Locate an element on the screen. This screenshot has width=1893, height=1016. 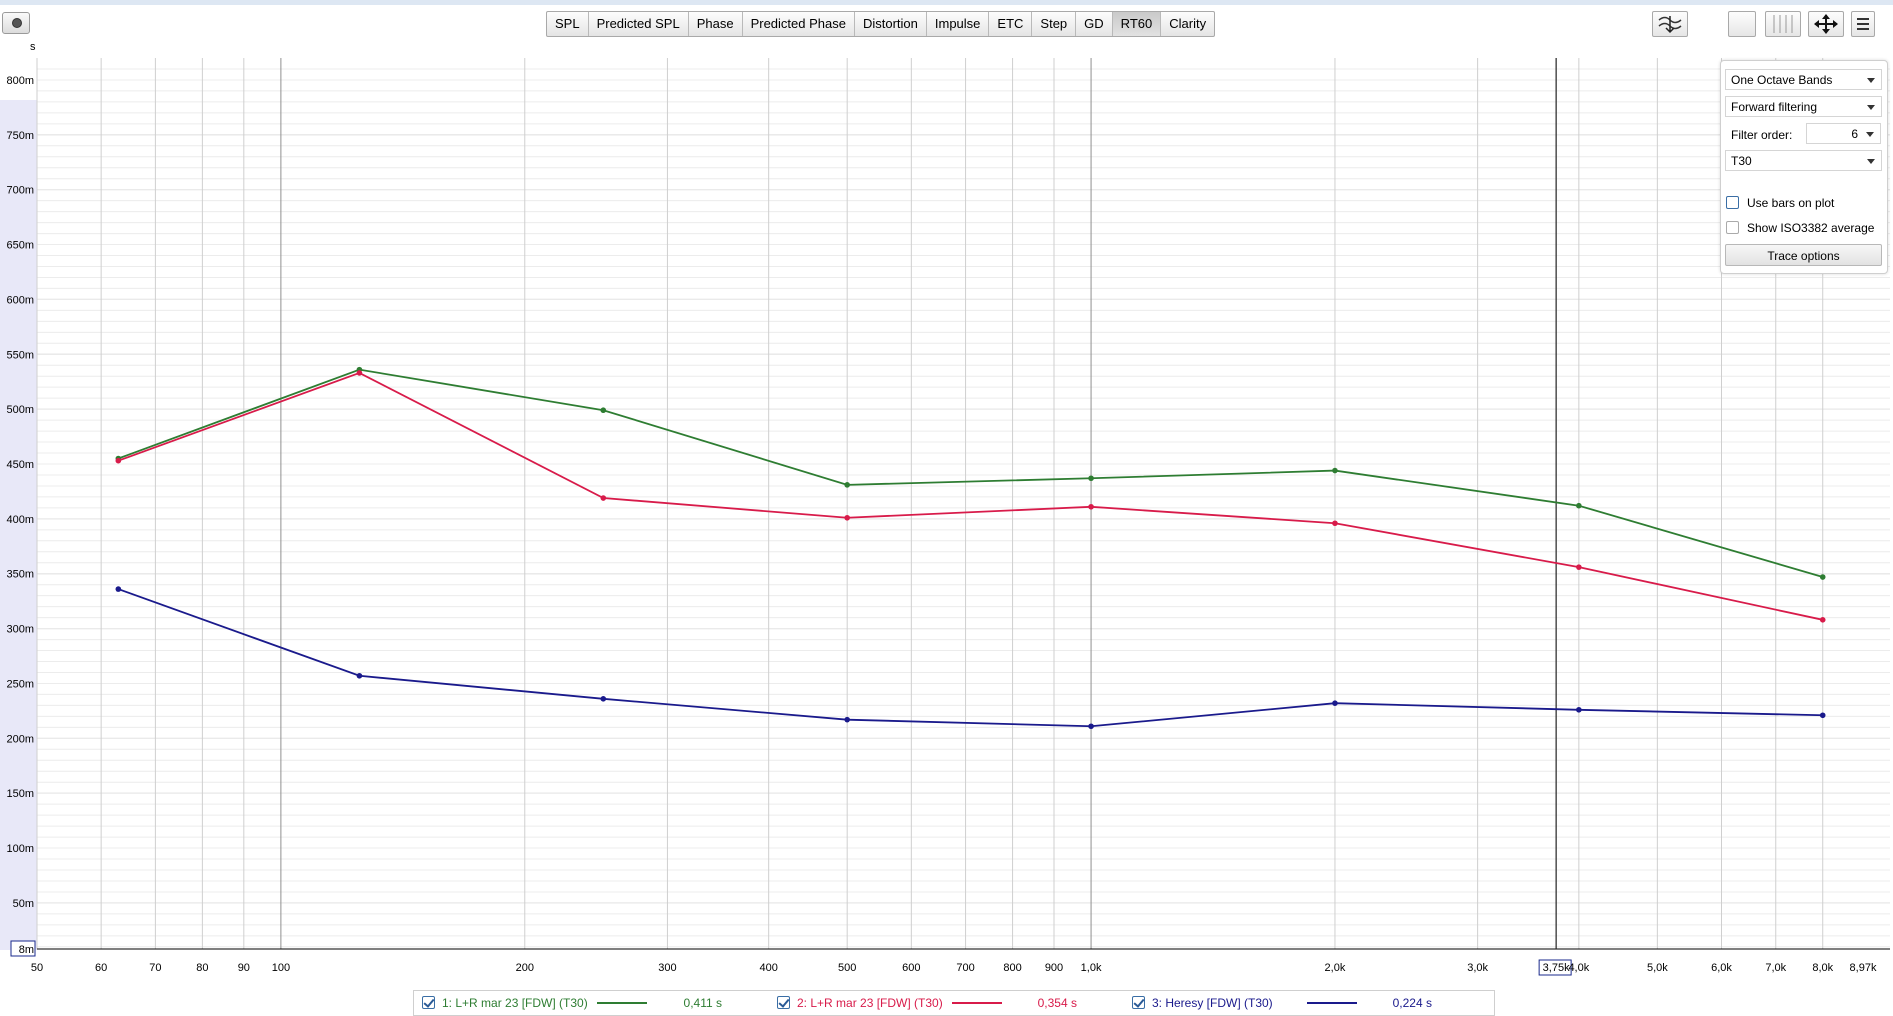
y-tick-label: 600m is located at coordinates (20, 300).